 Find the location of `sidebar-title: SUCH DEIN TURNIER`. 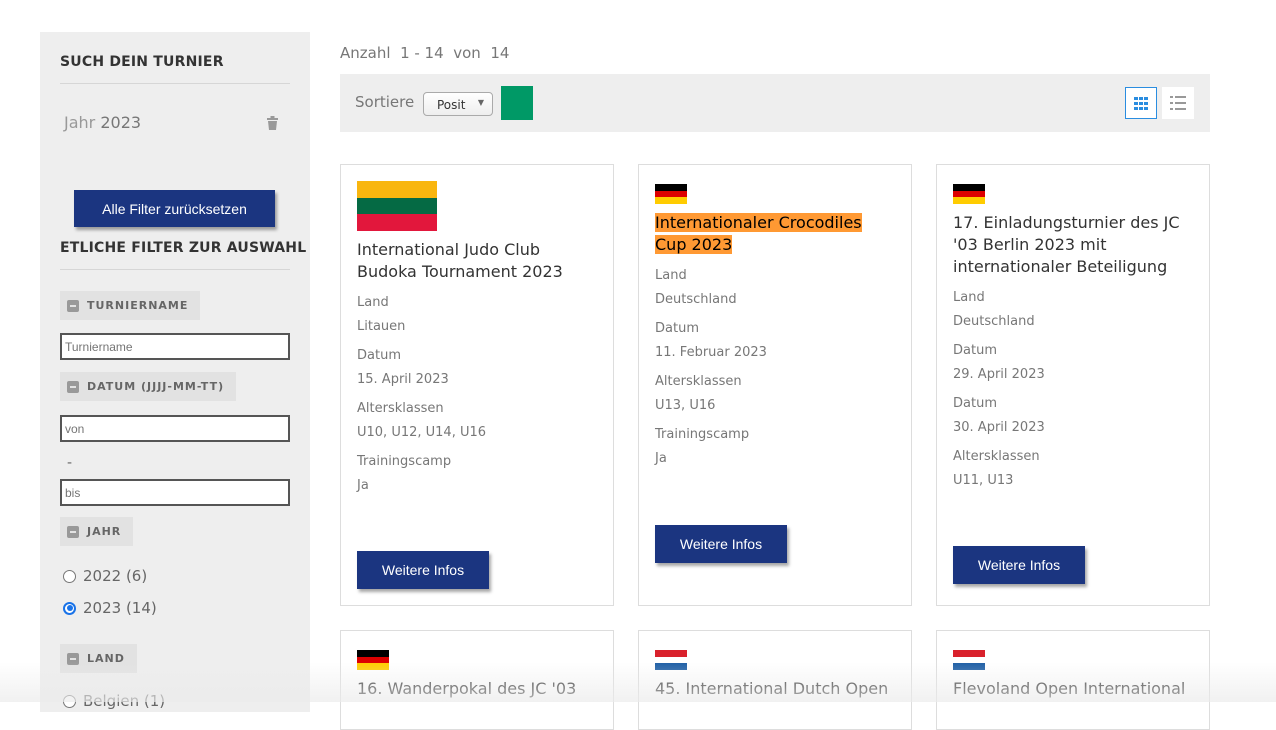

sidebar-title: SUCH DEIN TURNIER is located at coordinates (142, 62).